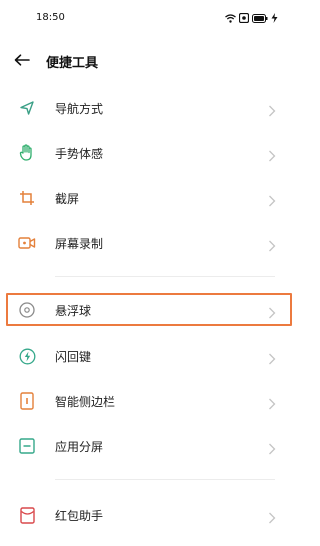 This screenshot has height=546, width=320. Describe the element at coordinates (230, 18) in the screenshot. I see `wifi-icon` at that location.